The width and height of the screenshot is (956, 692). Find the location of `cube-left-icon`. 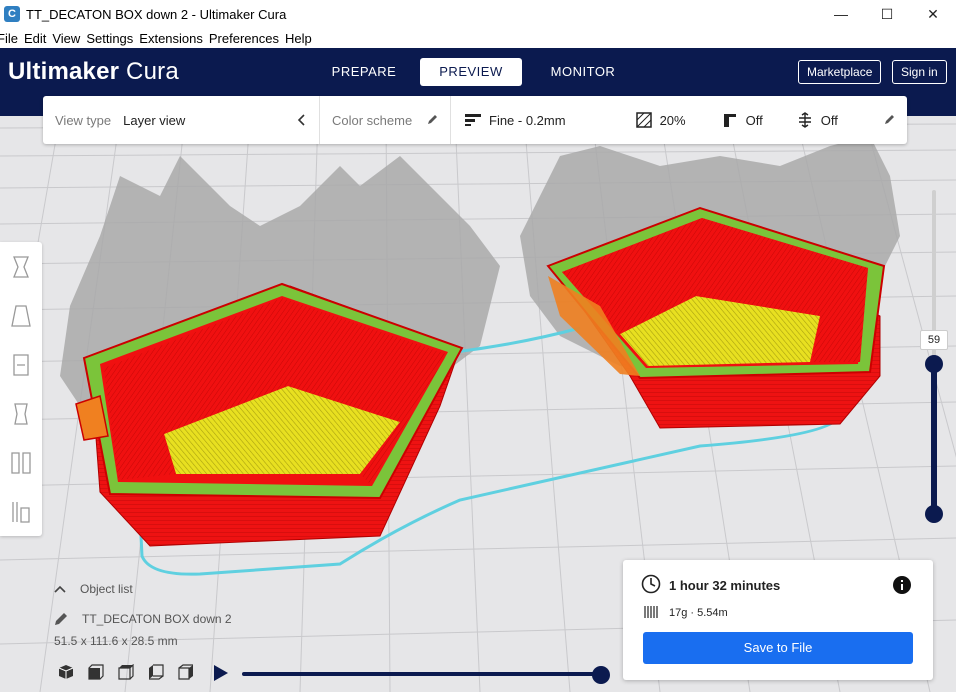

cube-left-icon is located at coordinates (156, 672).